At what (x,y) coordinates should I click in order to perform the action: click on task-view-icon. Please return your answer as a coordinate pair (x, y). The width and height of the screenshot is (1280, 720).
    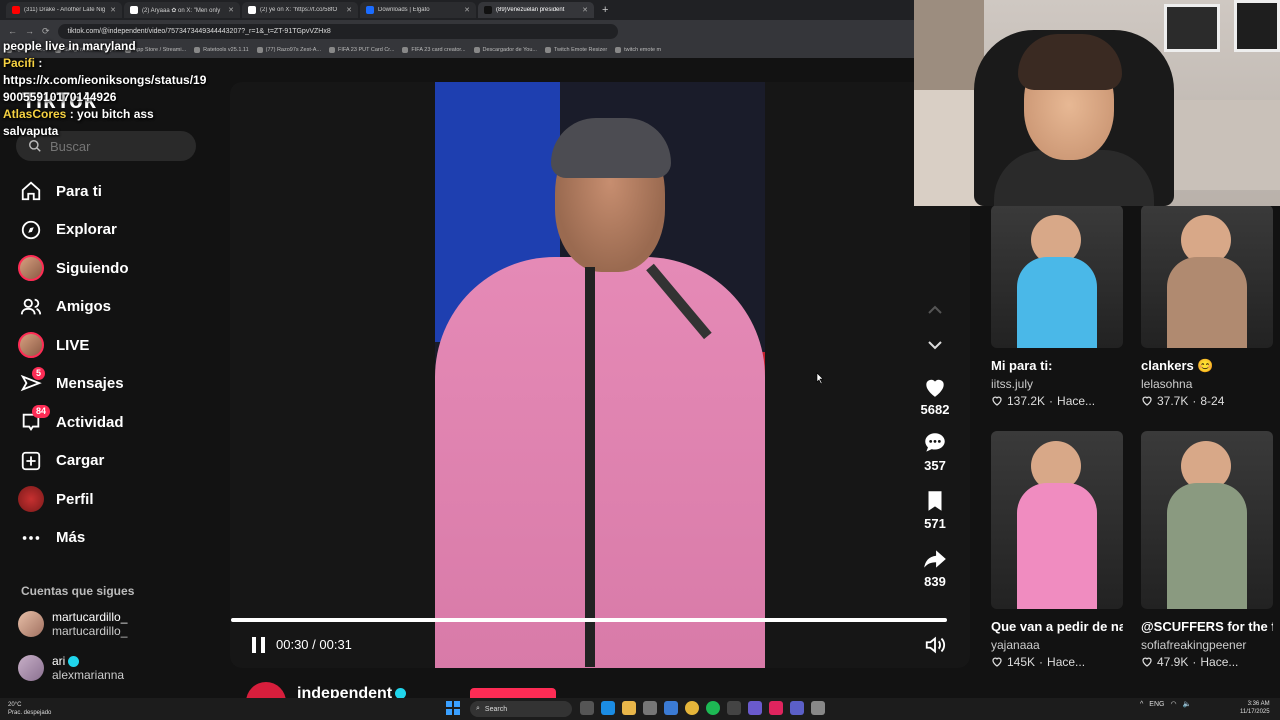
    Looking at the image, I should click on (587, 708).